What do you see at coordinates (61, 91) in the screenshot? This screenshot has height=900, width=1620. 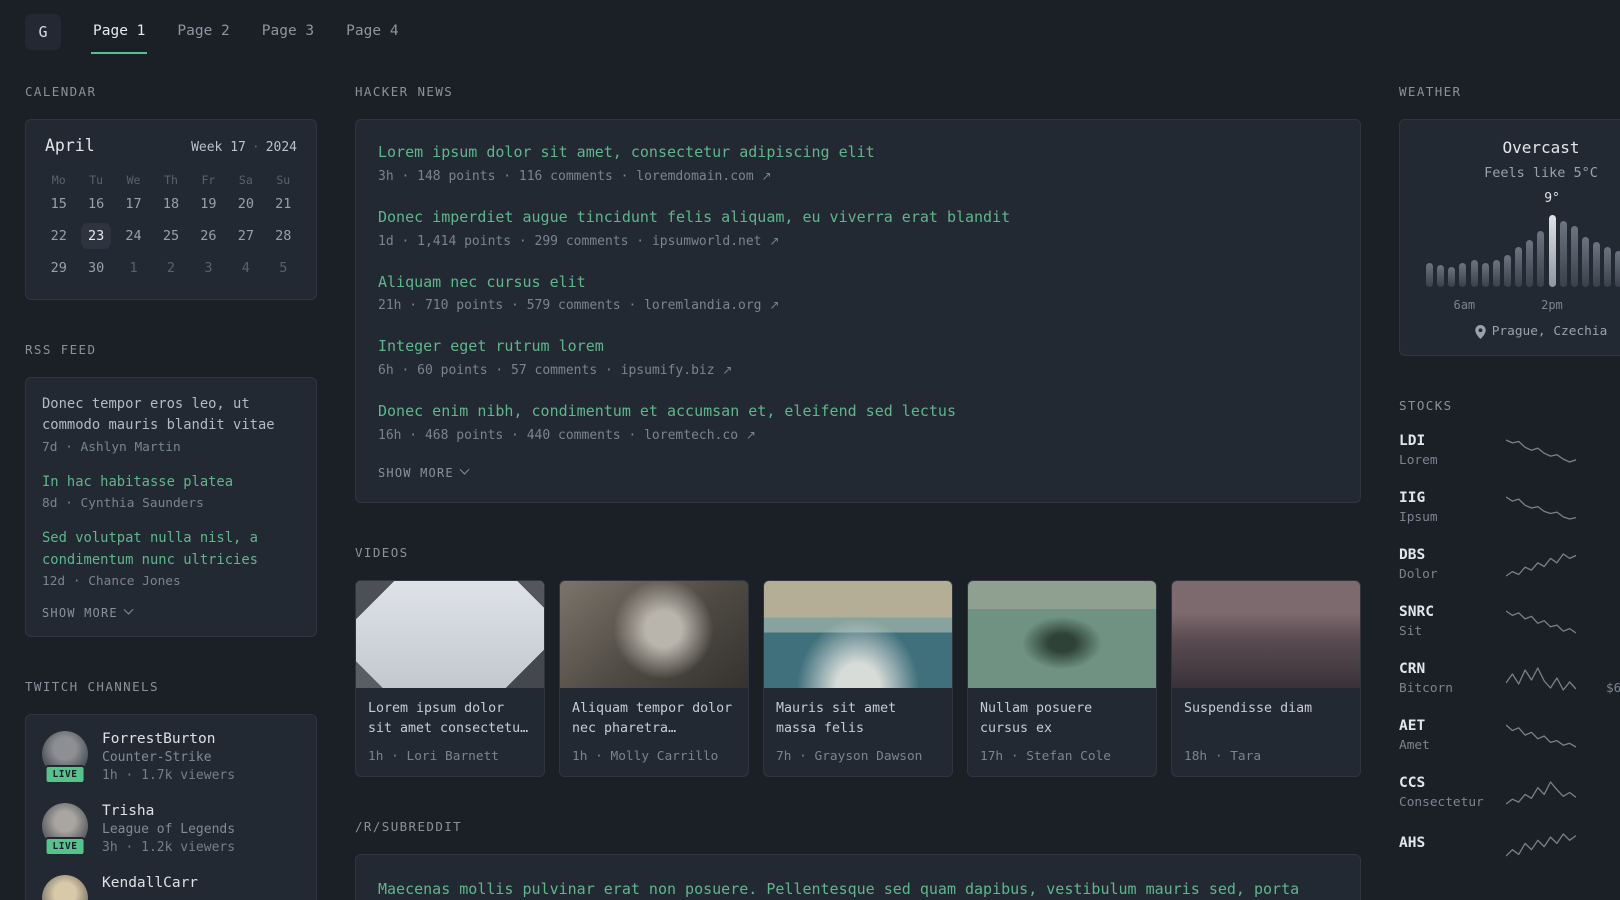 I see `calendar-section-title: CALENDAR` at bounding box center [61, 91].